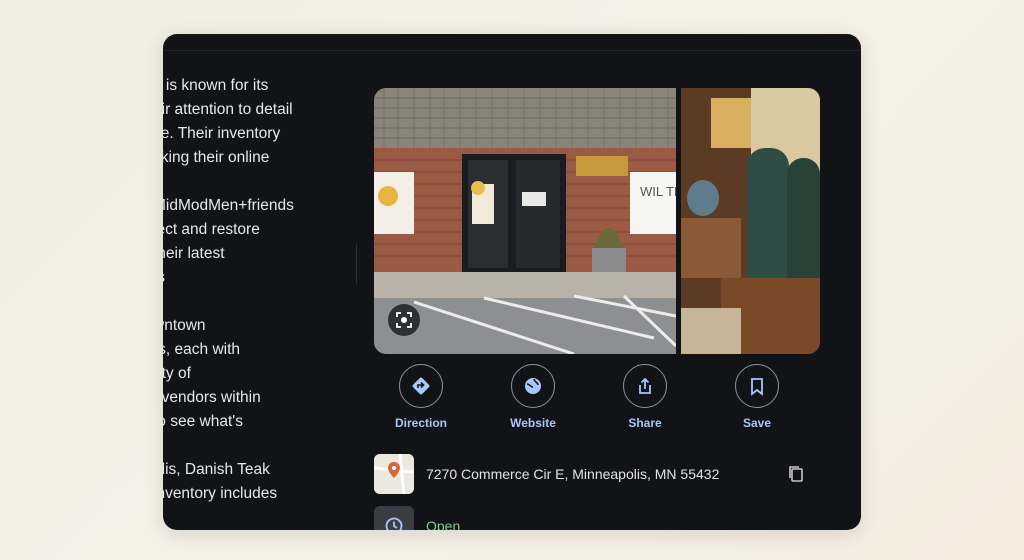 The height and width of the screenshot is (560, 1024). I want to click on description-line: ts, so click(258, 278).